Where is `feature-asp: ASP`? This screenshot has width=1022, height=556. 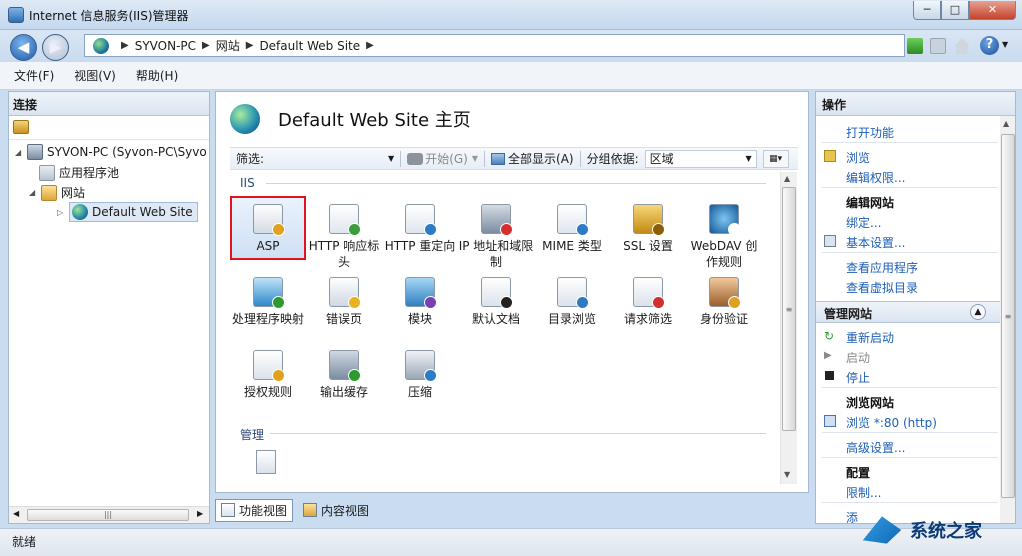
feature-asp: ASP is located at coordinates (268, 228).